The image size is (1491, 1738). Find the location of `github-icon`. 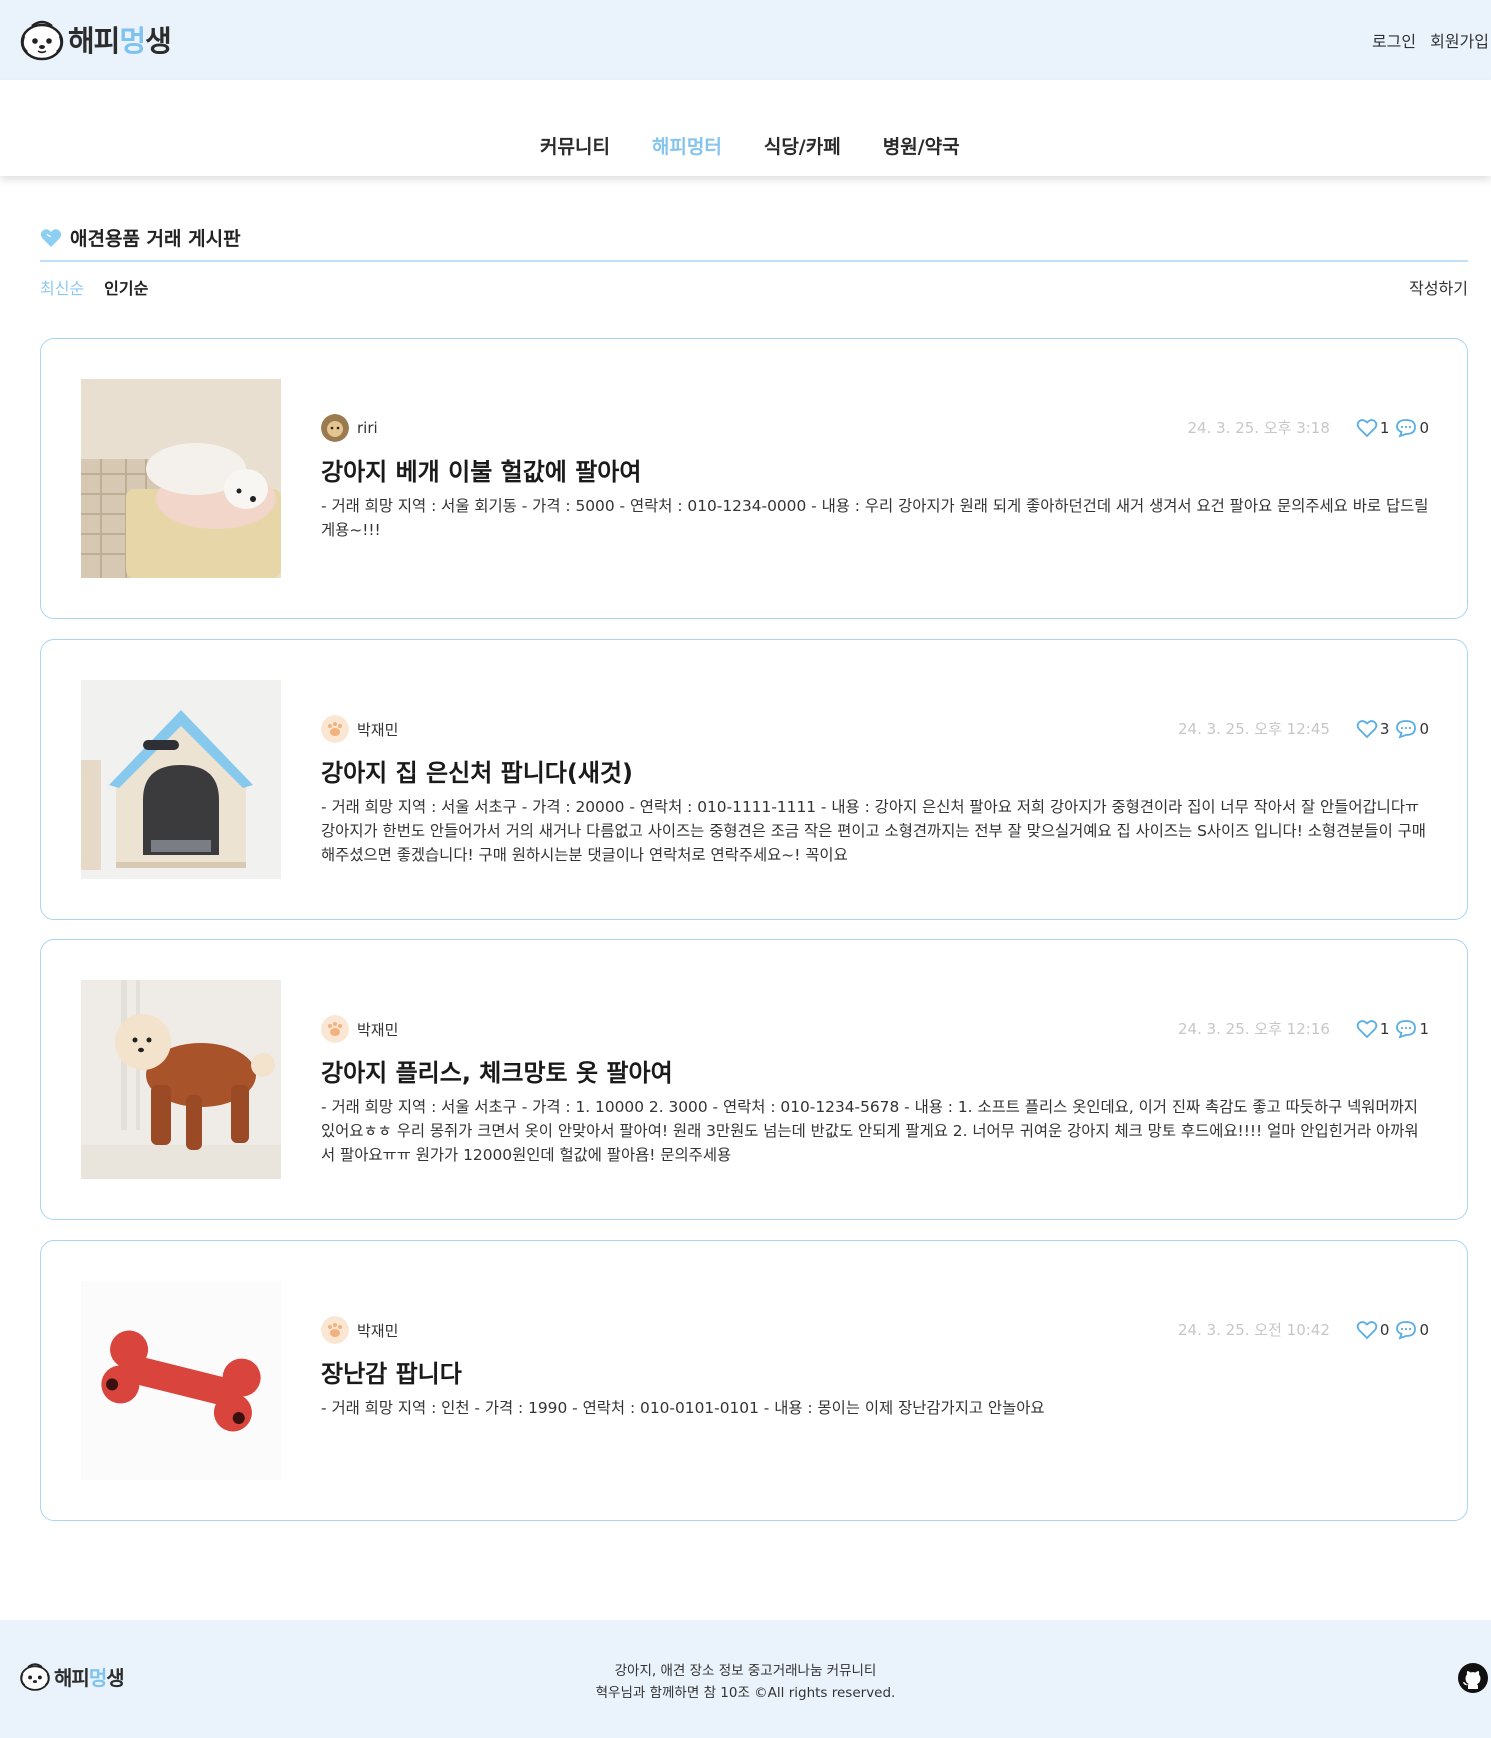

github-icon is located at coordinates (1473, 1678).